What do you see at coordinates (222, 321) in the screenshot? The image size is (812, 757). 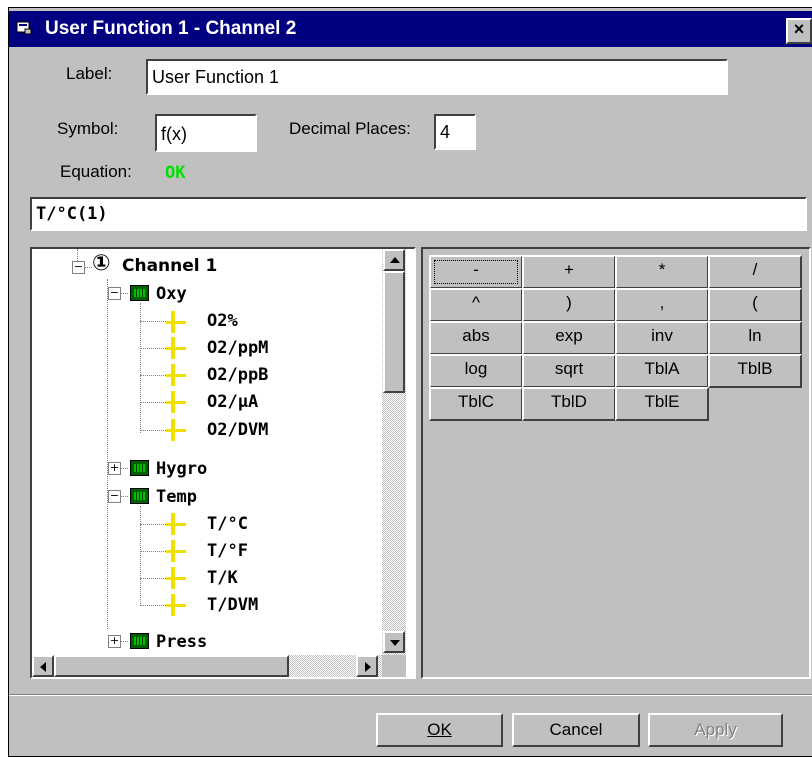 I see `tree-item-o2-percent: O2%` at bounding box center [222, 321].